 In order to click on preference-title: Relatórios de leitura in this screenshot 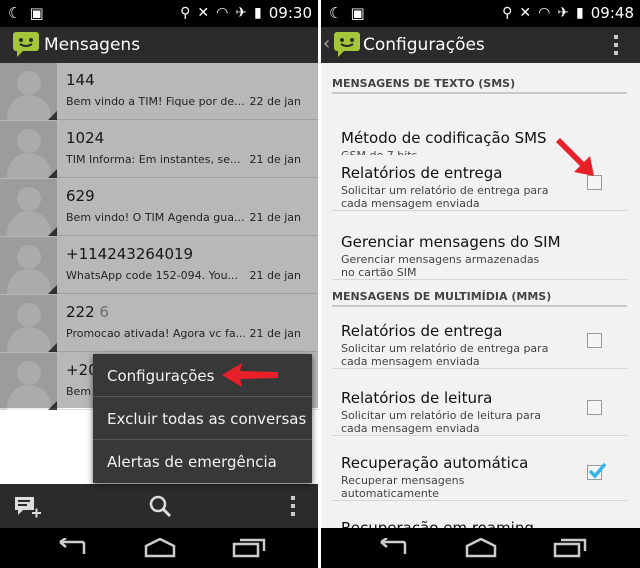, I will do `click(417, 398)`.